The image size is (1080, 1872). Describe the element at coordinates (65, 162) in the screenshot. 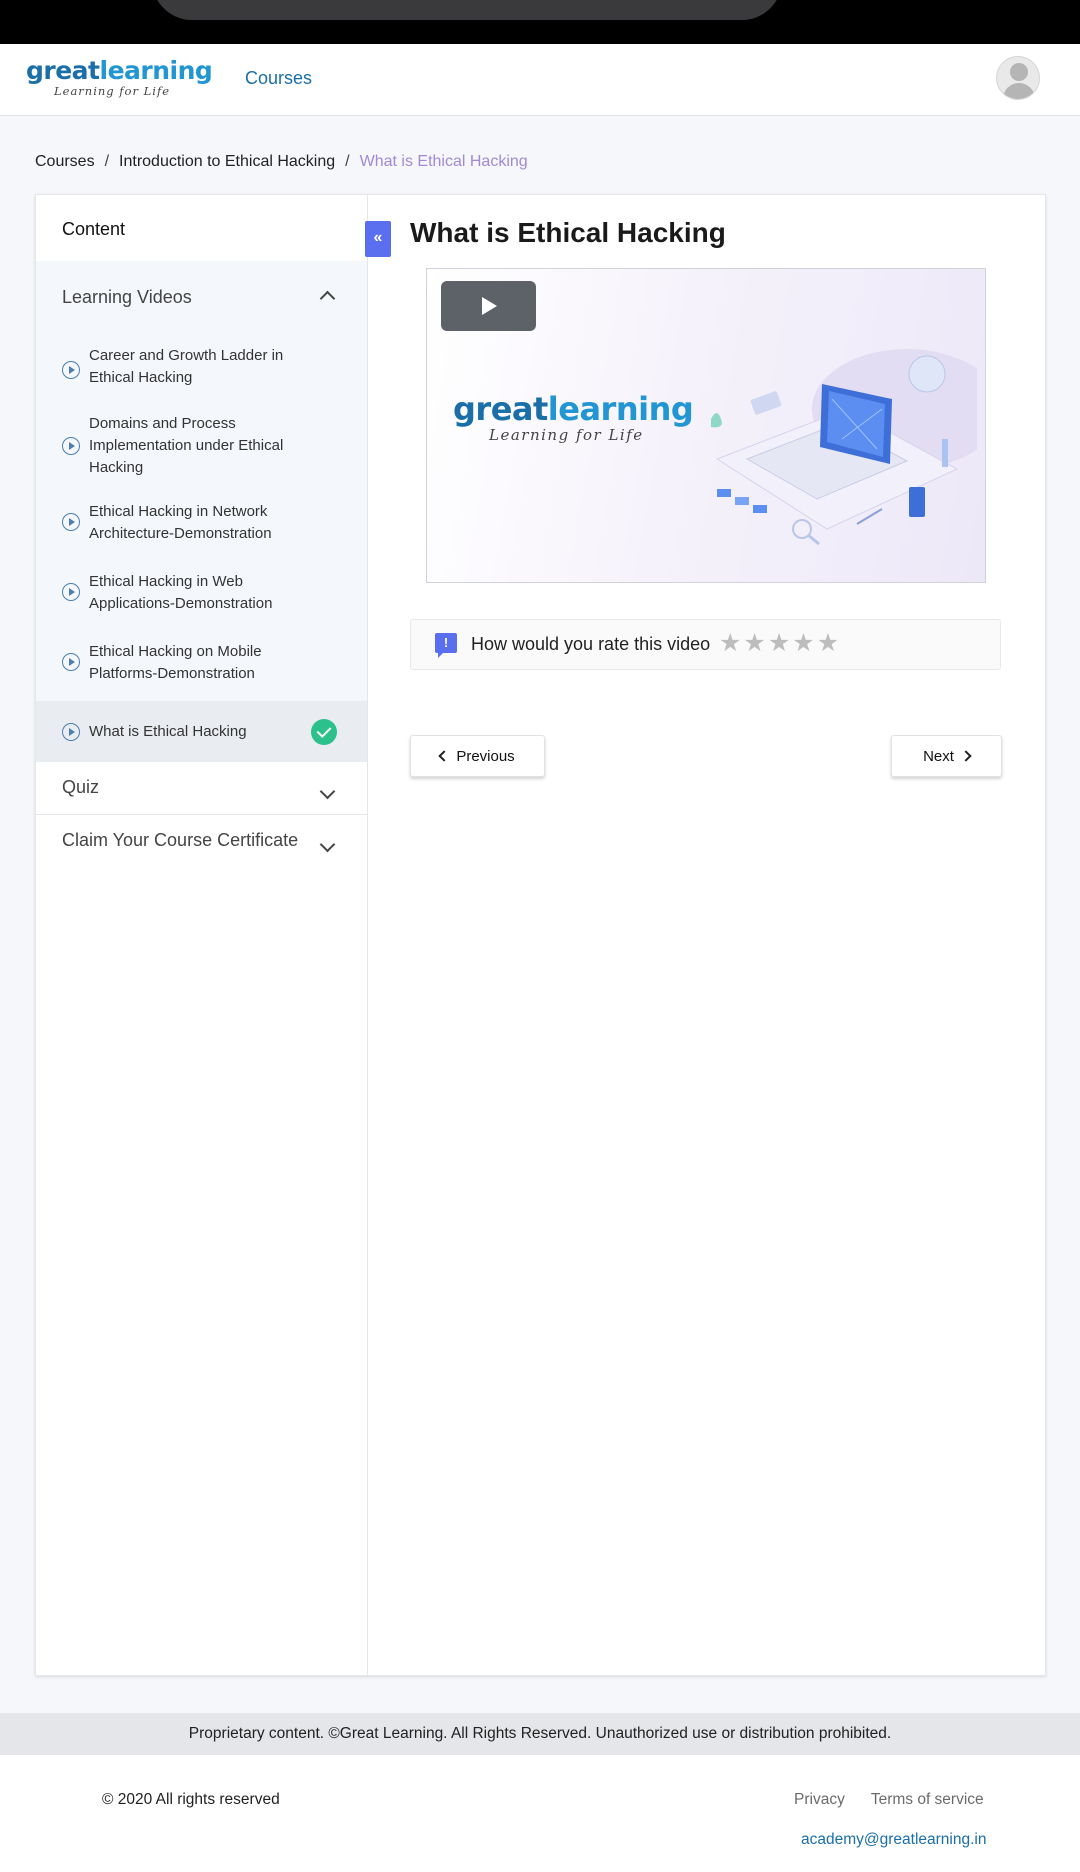

I see `breadcrumb-courses: Courses` at that location.